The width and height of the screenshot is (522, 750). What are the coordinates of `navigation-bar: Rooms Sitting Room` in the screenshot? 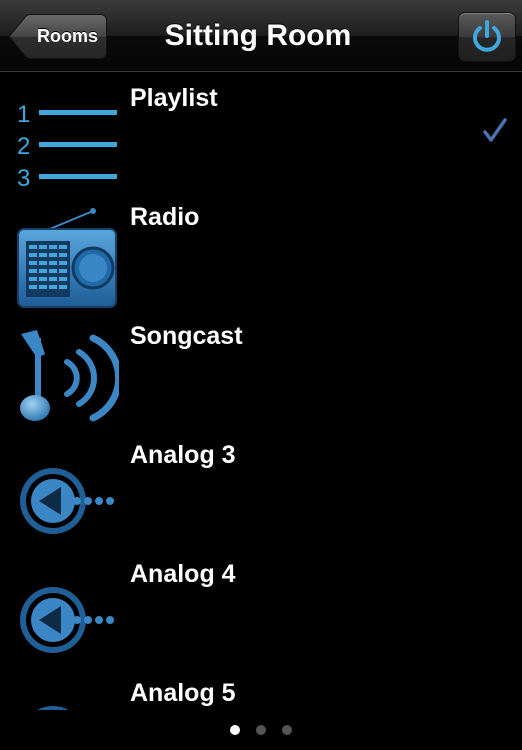 It's located at (261, 36).